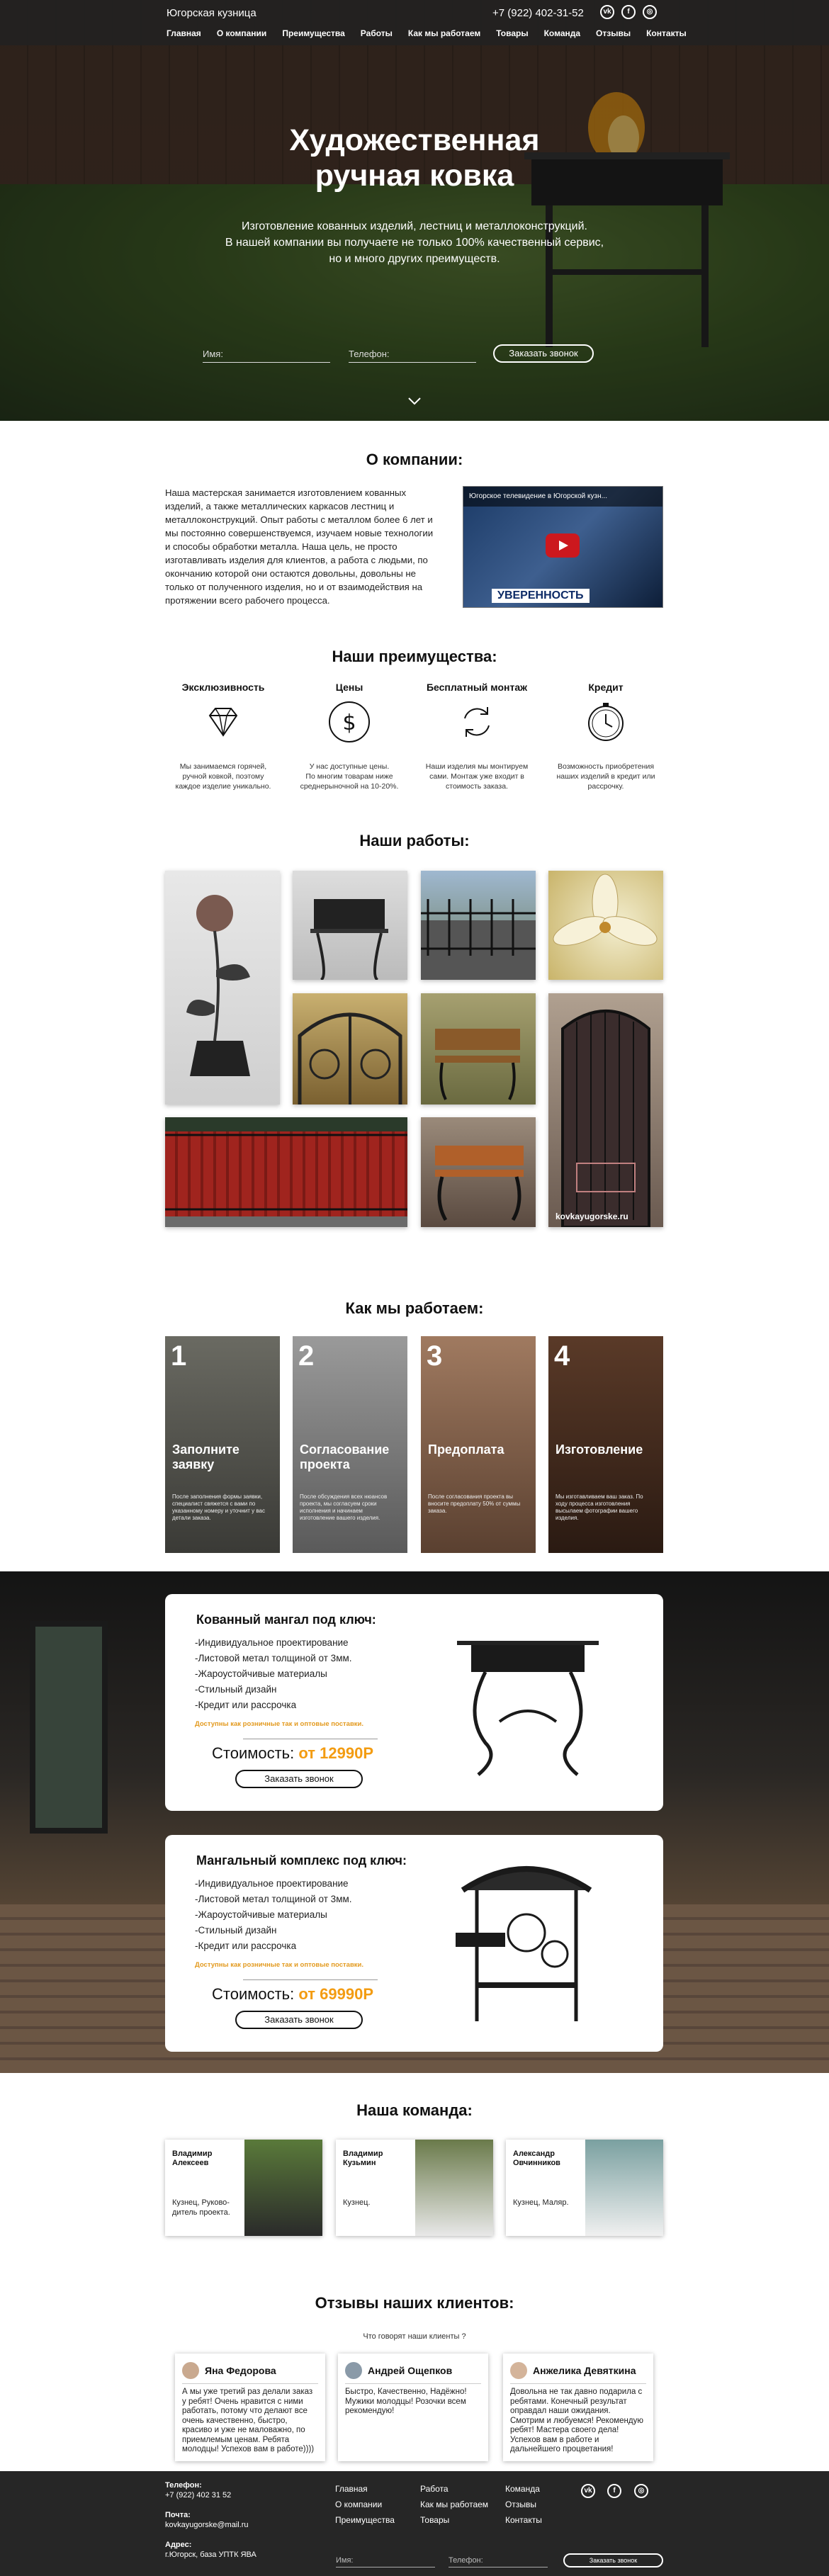 The height and width of the screenshot is (2576, 829). What do you see at coordinates (605, 925) in the screenshot?
I see `work-image-lily` at bounding box center [605, 925].